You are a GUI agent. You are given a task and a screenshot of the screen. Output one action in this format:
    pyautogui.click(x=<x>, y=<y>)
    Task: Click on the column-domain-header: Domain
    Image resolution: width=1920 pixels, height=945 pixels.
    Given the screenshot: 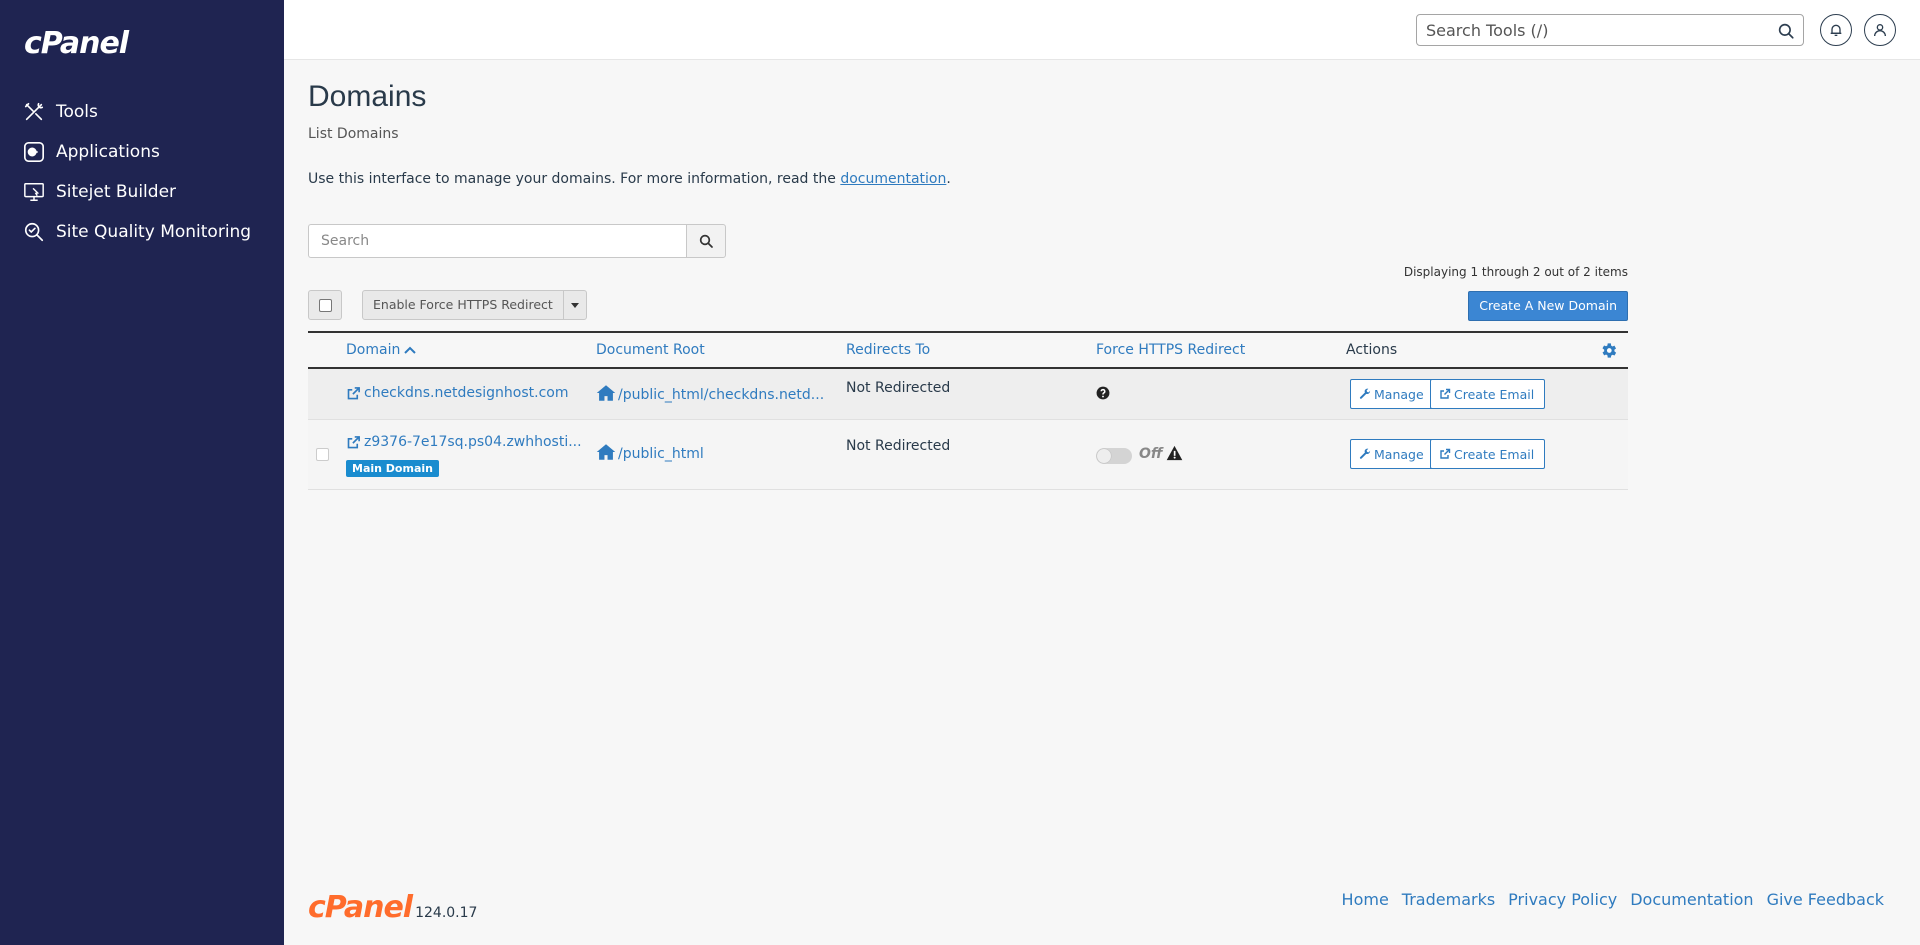 What is the action you would take?
    pyautogui.click(x=381, y=350)
    